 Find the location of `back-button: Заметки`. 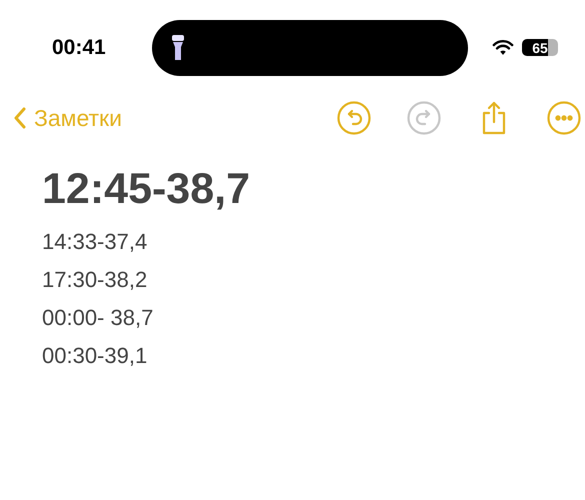

back-button: Заметки is located at coordinates (68, 118).